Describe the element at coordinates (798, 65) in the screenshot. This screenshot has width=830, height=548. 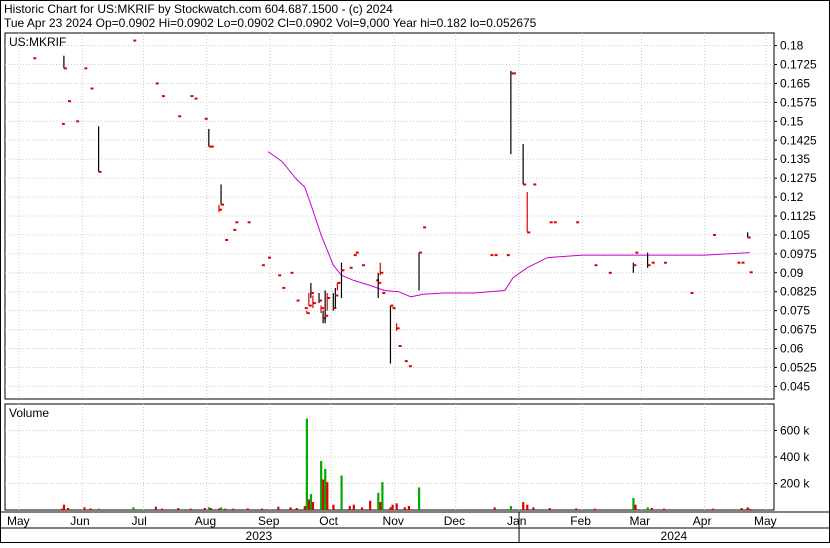
I see `price-tick-label: 0.1725` at that location.